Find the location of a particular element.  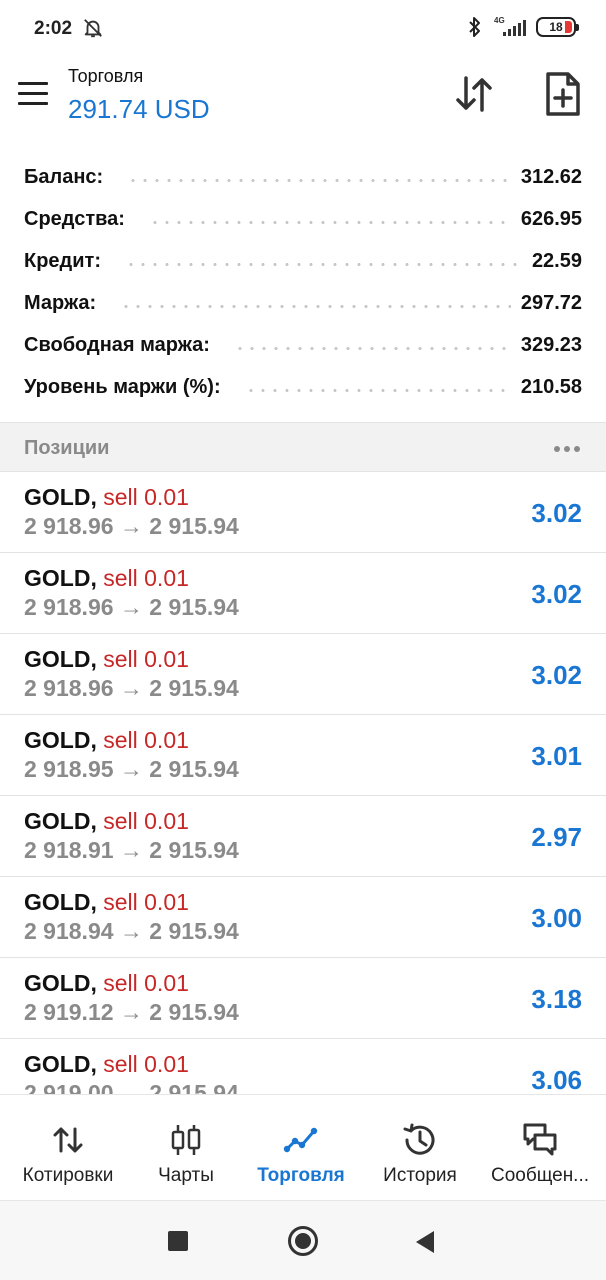

summary-label: Средства: is located at coordinates (74, 218).